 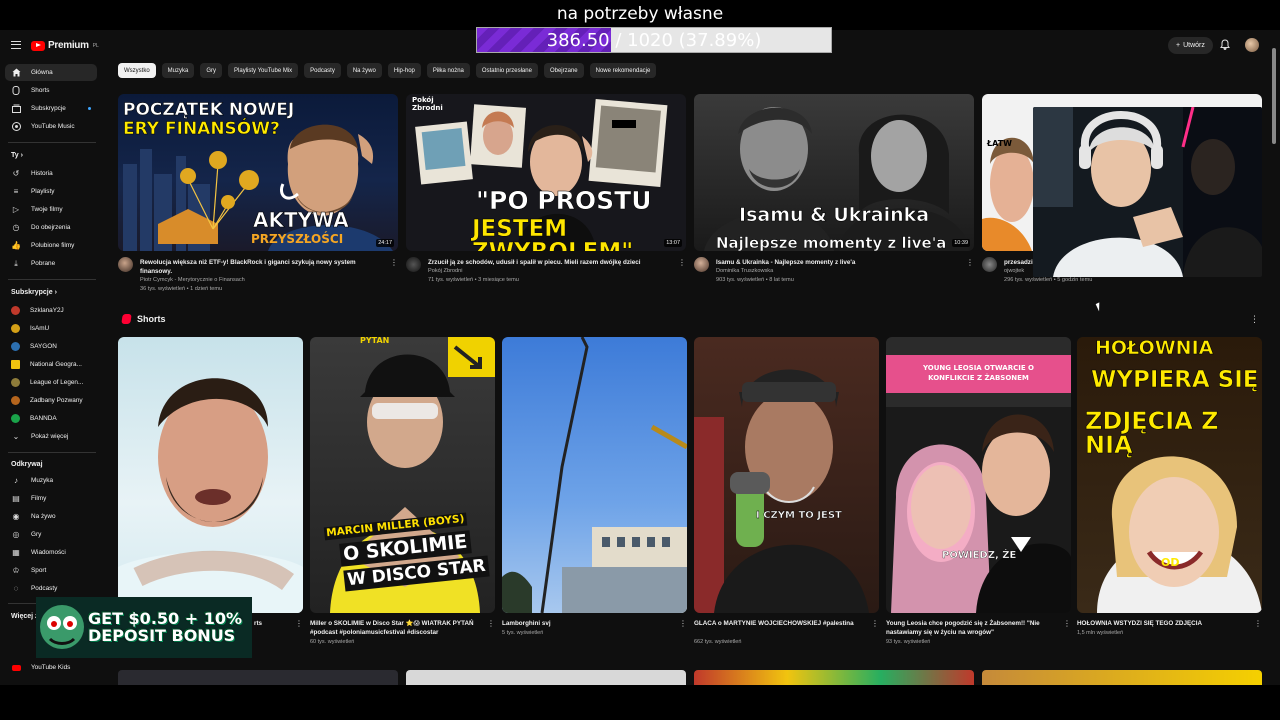 I want to click on youtube-premium-logo: Premium PL, so click(x=65, y=45).